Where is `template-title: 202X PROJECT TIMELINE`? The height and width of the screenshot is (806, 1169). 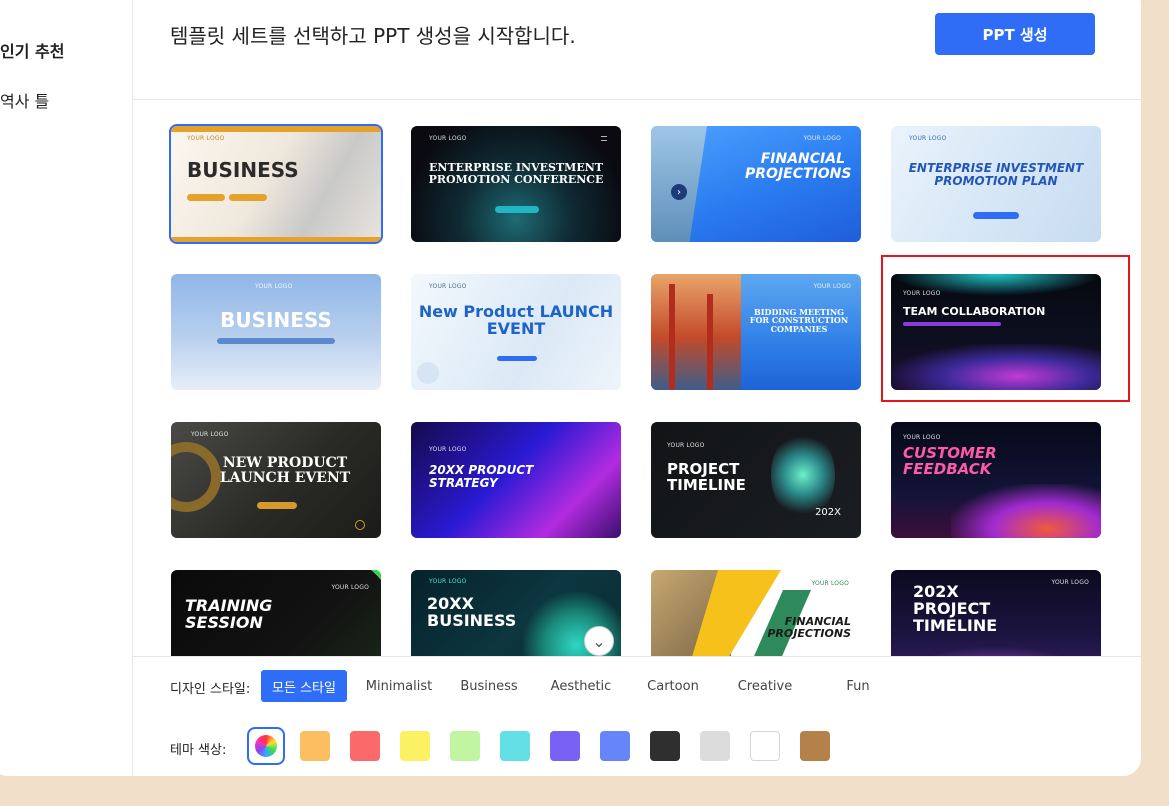 template-title: 202X PROJECT TIMELINE is located at coordinates (955, 608).